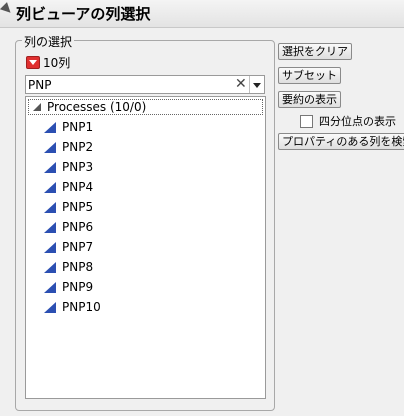  Describe the element at coordinates (78, 227) in the screenshot. I see `list-item-label: PNP6` at that location.